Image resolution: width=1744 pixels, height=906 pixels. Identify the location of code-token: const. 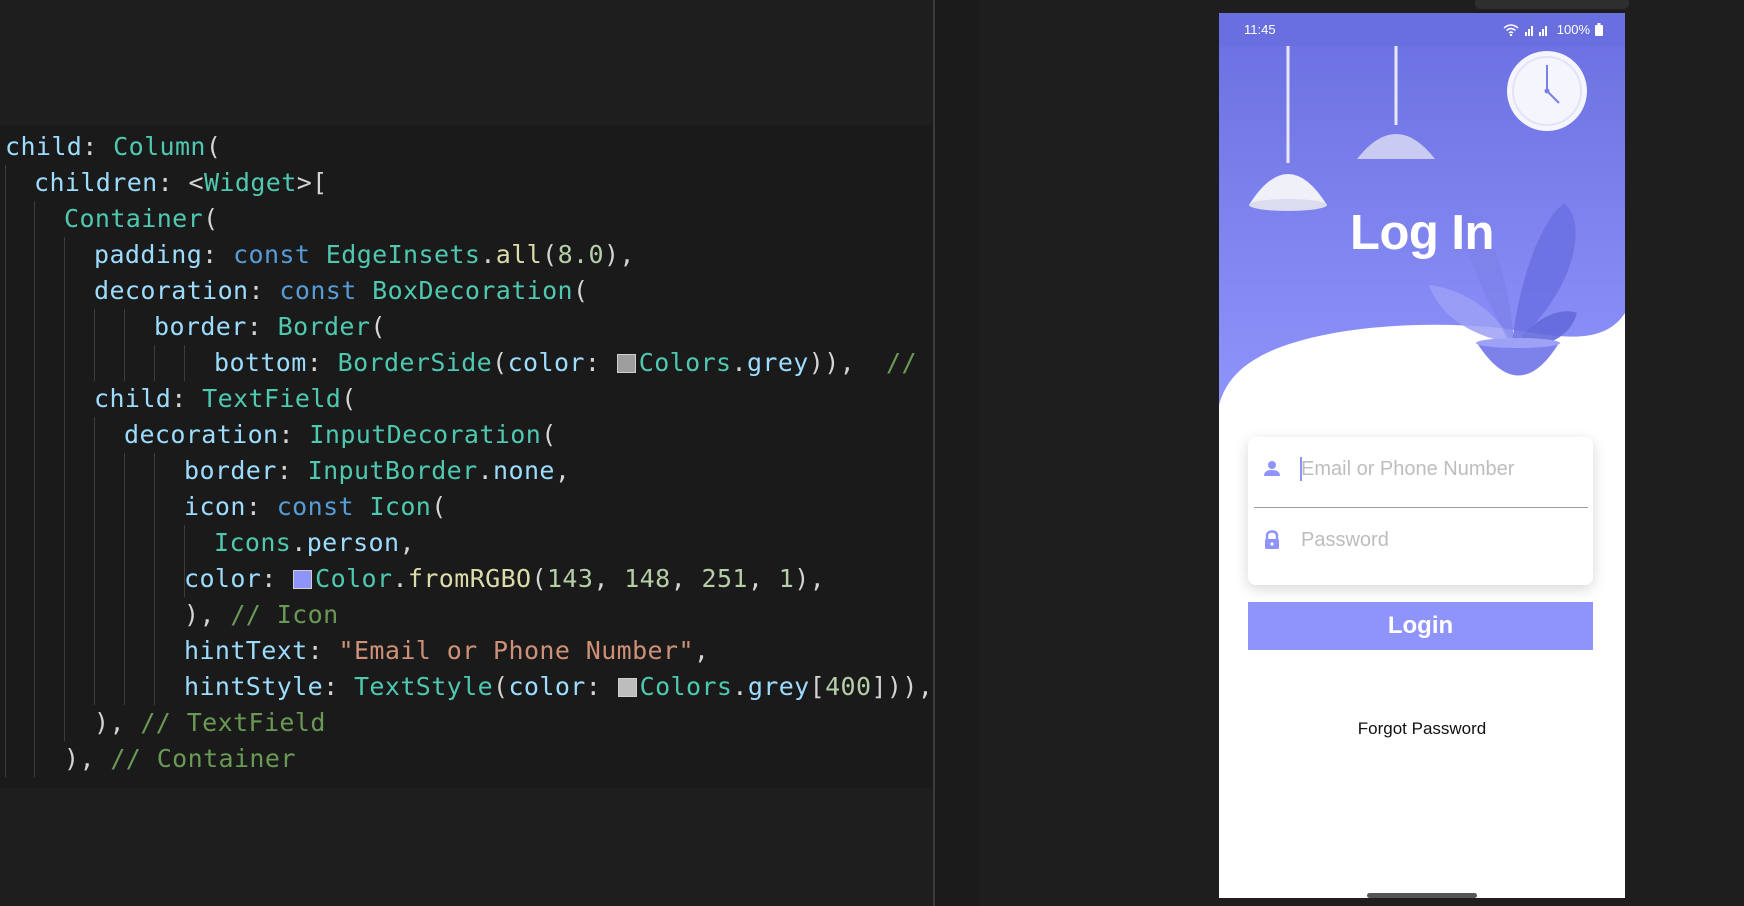
(279, 254).